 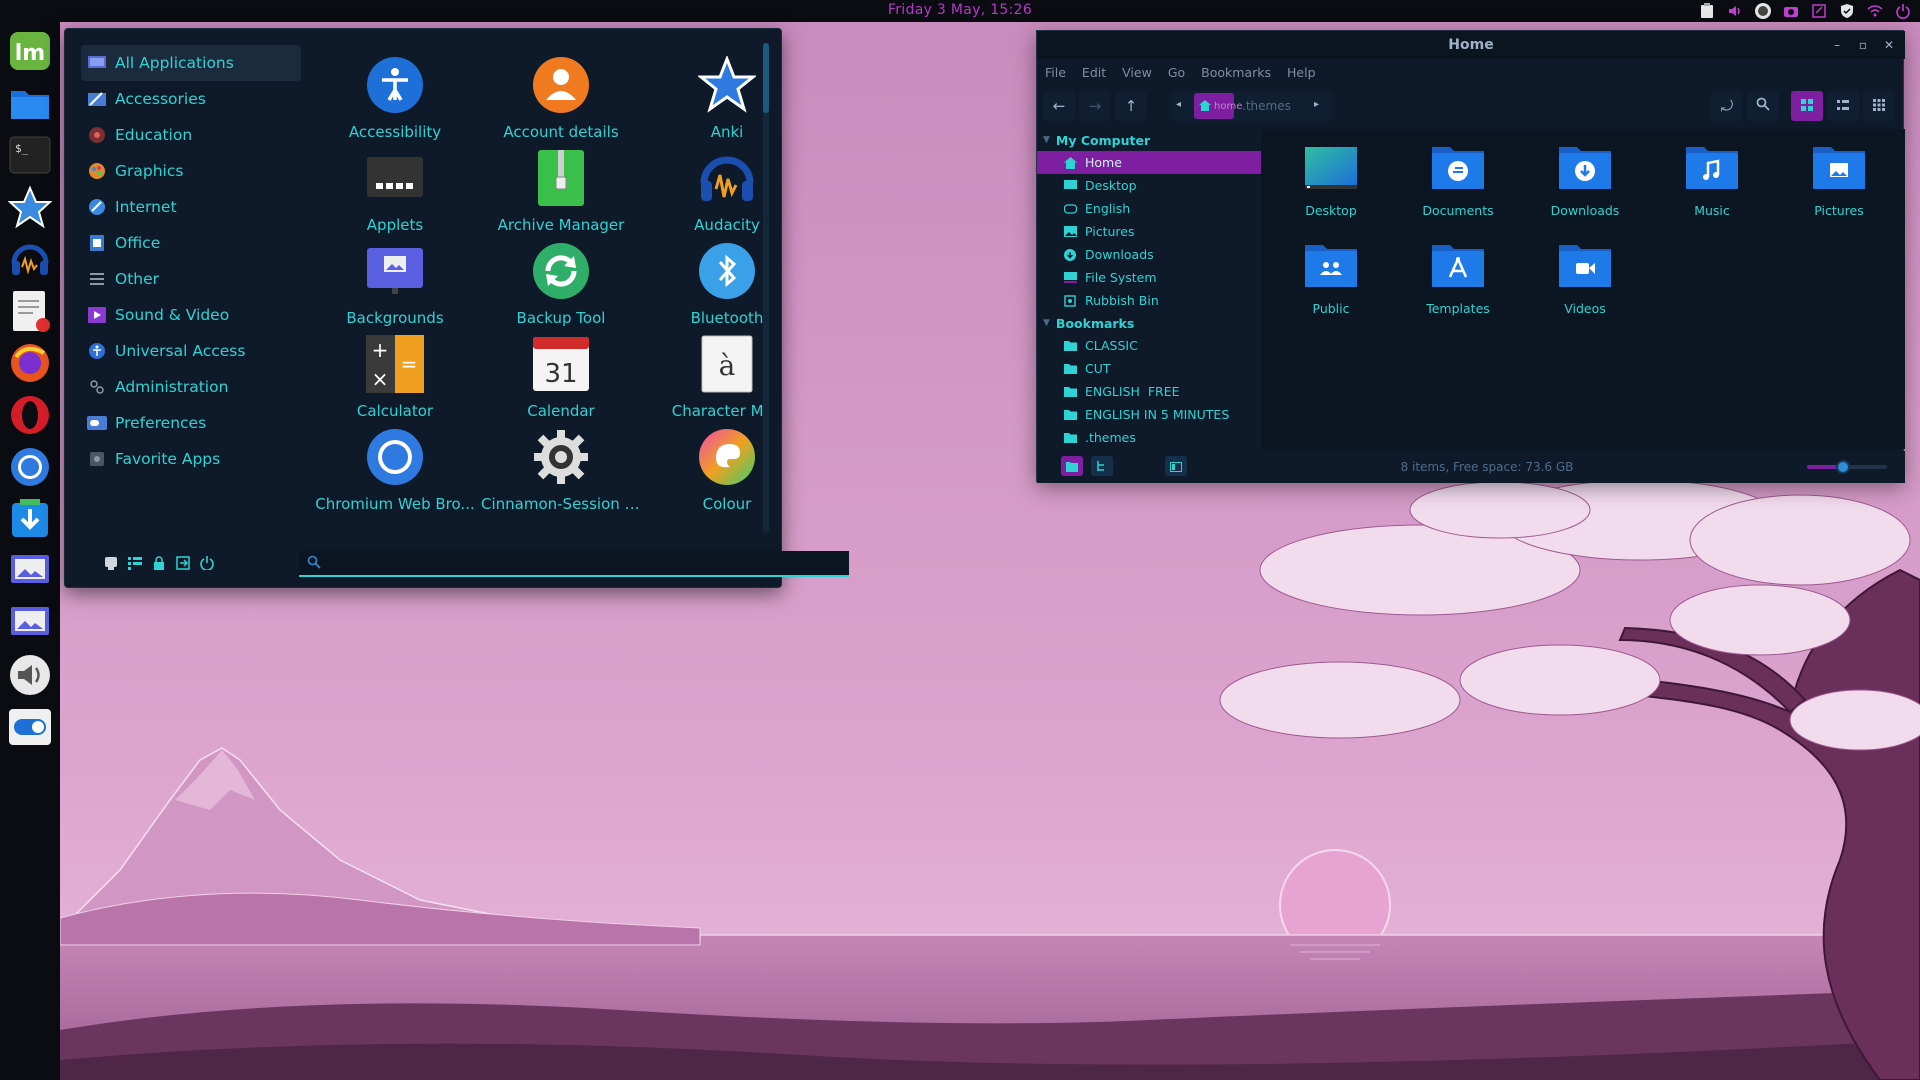 What do you see at coordinates (1095, 106) in the screenshot?
I see `forward-button: →` at bounding box center [1095, 106].